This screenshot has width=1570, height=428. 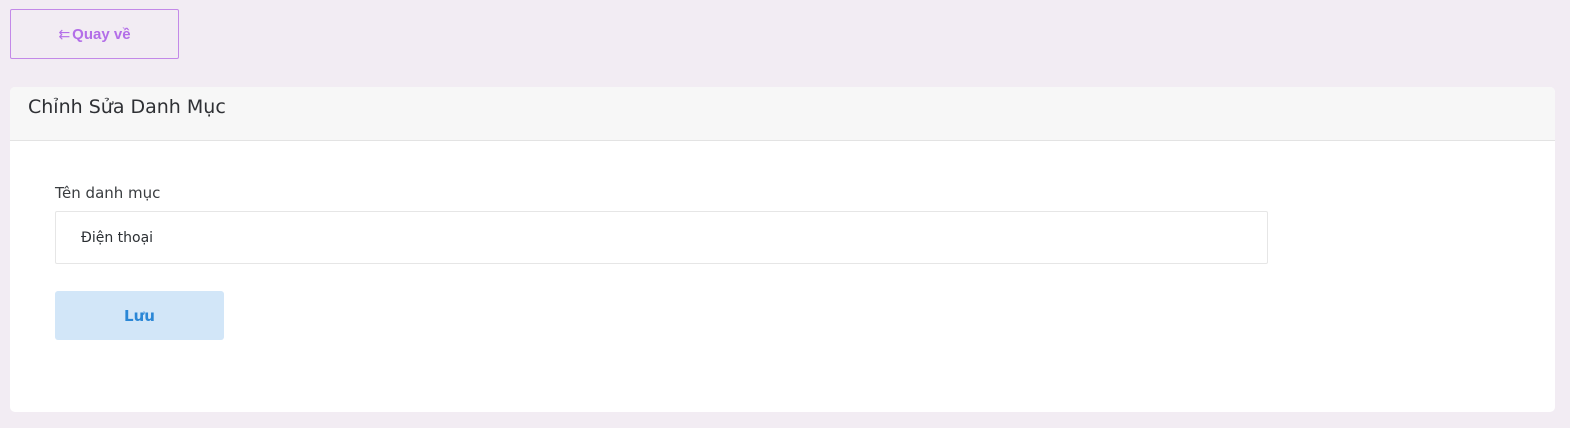 What do you see at coordinates (108, 193) in the screenshot?
I see `category-name-label: Tên danh mục` at bounding box center [108, 193].